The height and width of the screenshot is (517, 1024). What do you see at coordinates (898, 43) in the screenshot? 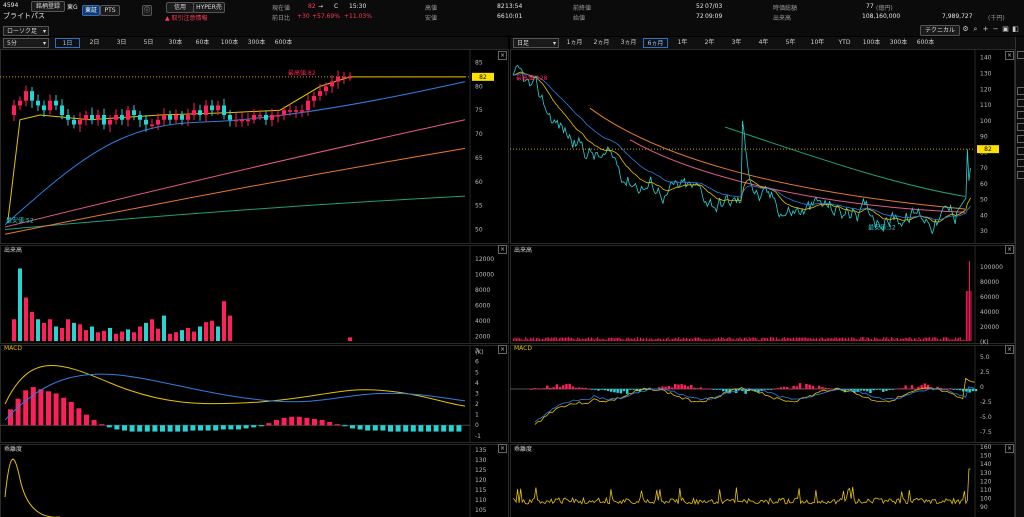
I see `right-range-tab-12: 300本` at bounding box center [898, 43].